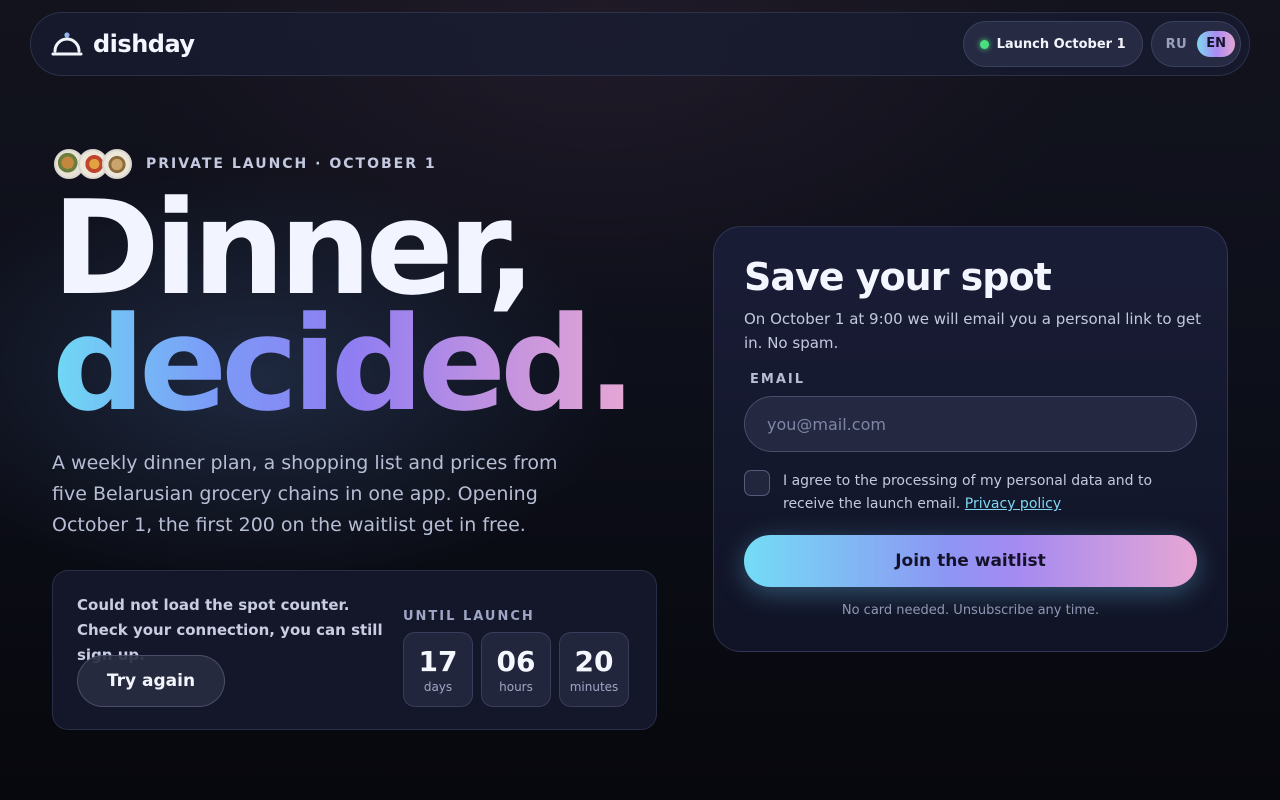 This screenshot has width=1280, height=800. Describe the element at coordinates (640, 44) in the screenshot. I see `top-navbar: dishday Launch October 1 RU EN` at that location.